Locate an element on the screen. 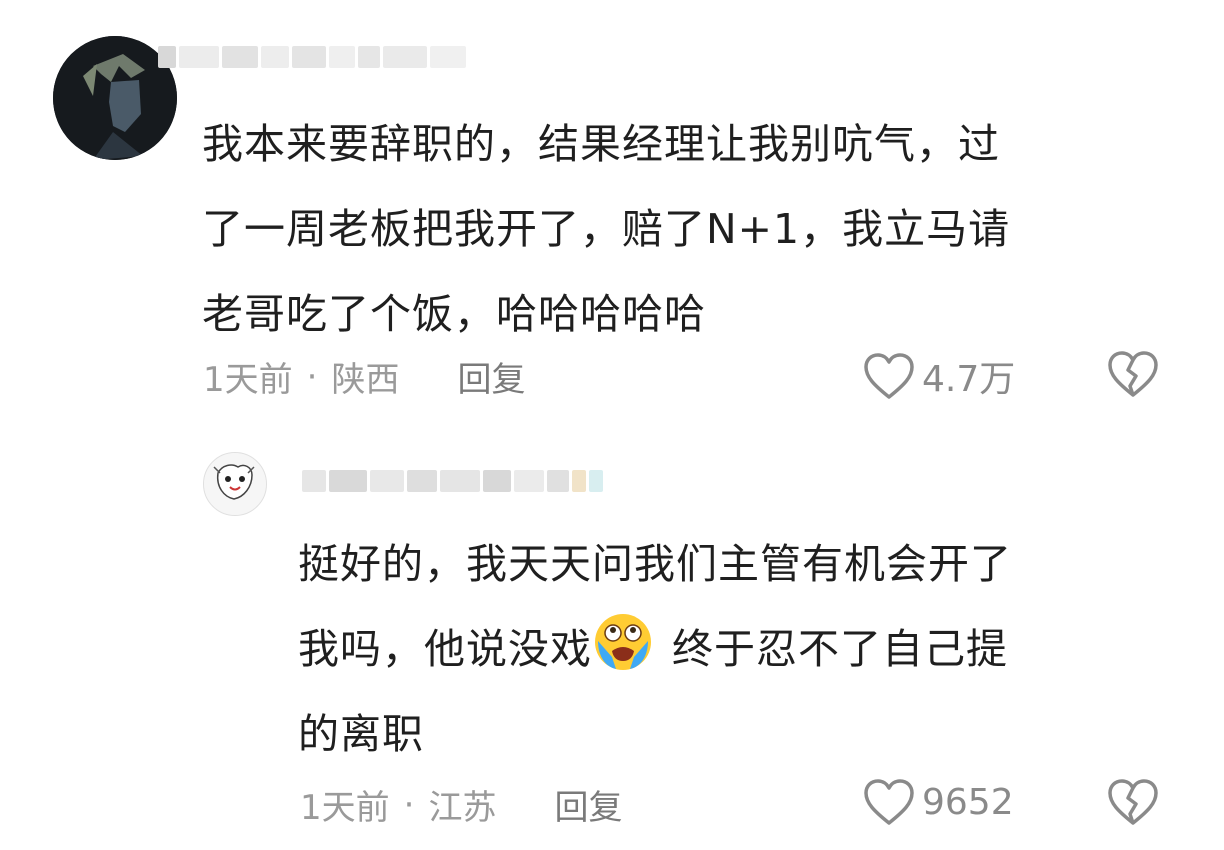 The width and height of the screenshot is (1224, 850). comment-text-segment: 我吗，他说没戏 is located at coordinates (445, 649).